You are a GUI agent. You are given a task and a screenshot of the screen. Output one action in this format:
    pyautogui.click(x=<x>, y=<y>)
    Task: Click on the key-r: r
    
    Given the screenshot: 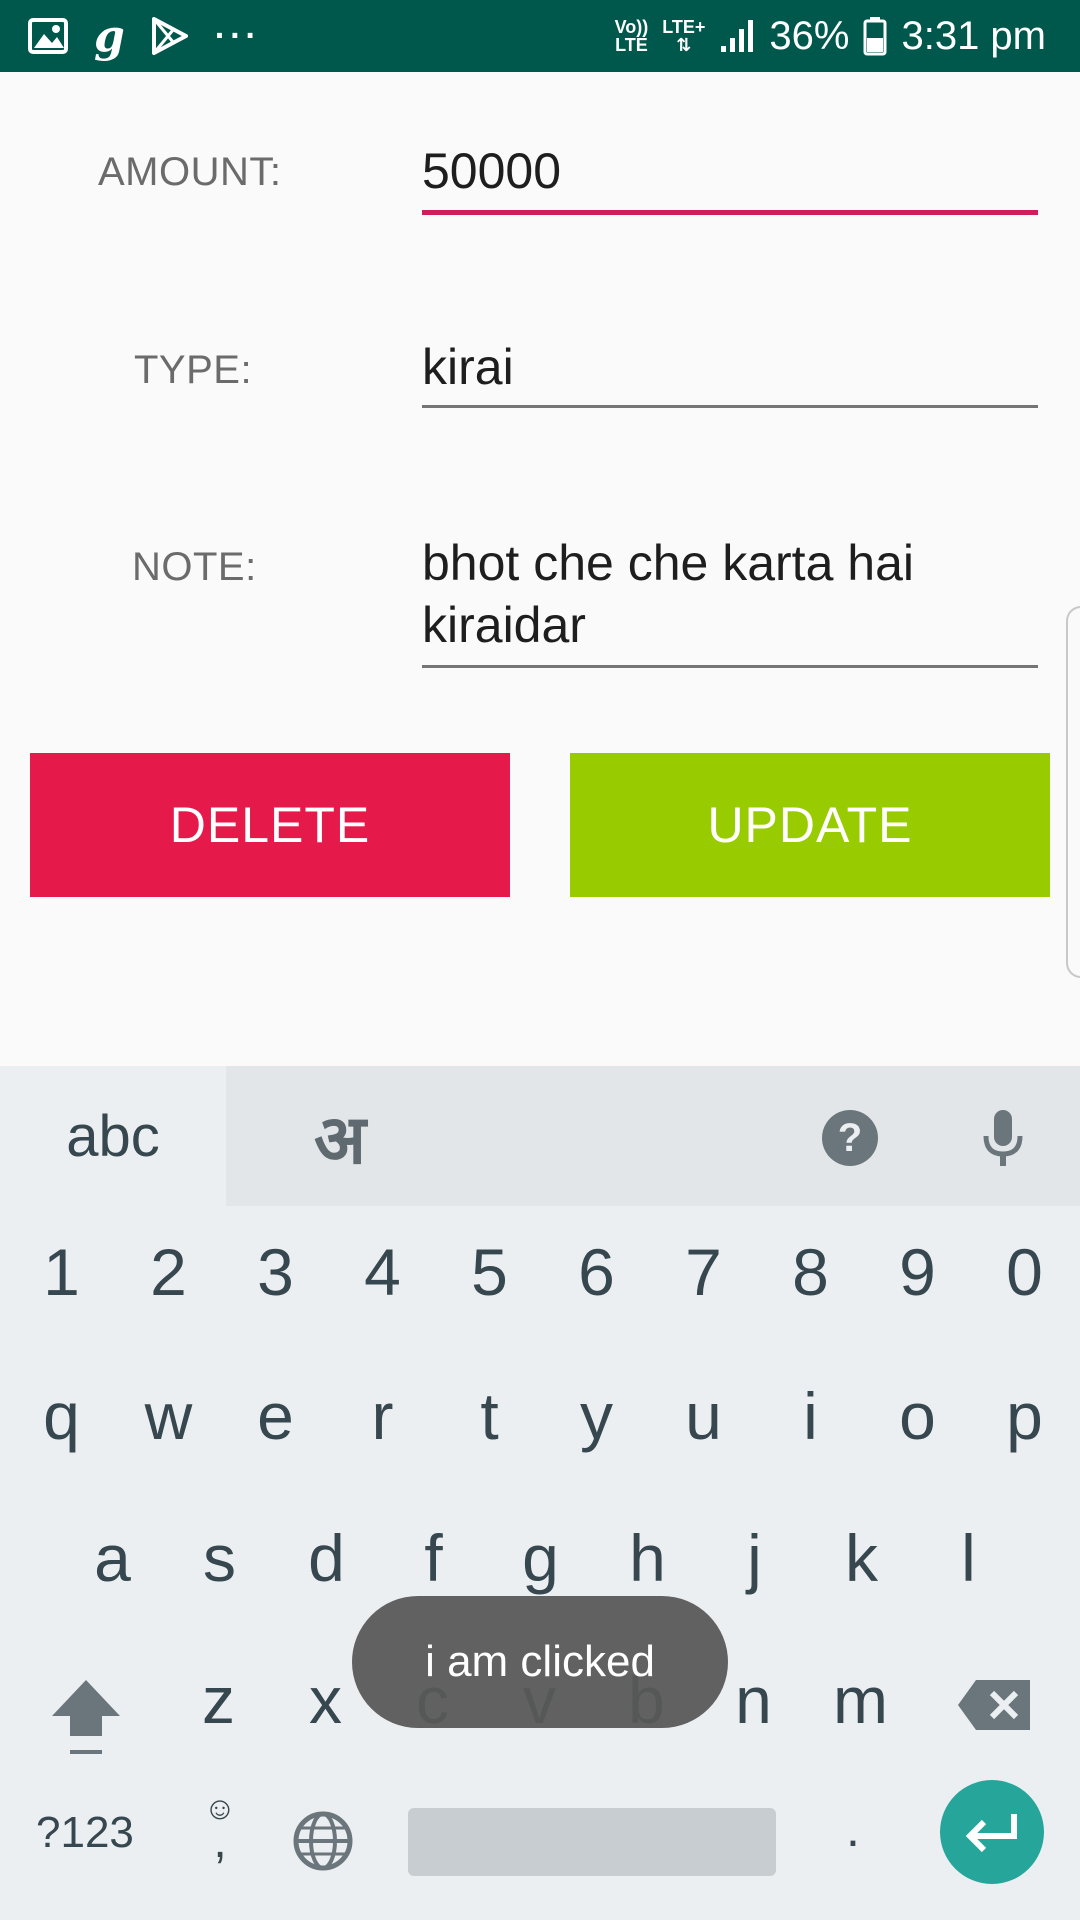 What is the action you would take?
    pyautogui.click(x=382, y=1416)
    